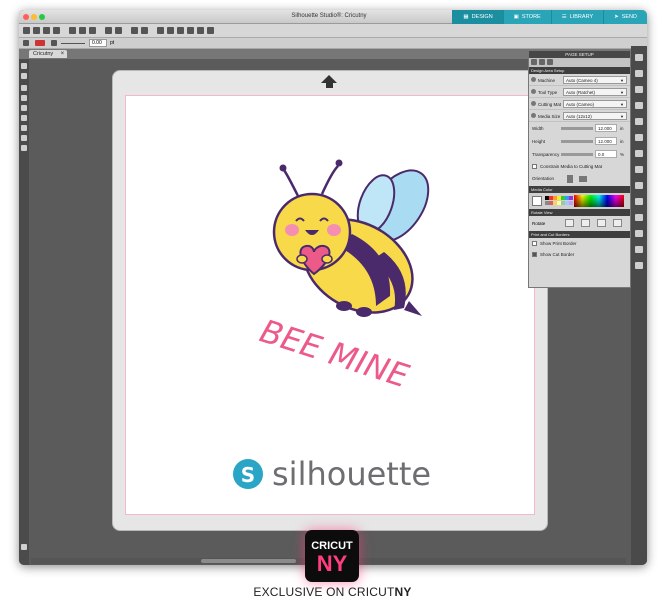 This screenshot has width=665, height=604. What do you see at coordinates (42, 17) in the screenshot?
I see `zoom-window-button` at bounding box center [42, 17].